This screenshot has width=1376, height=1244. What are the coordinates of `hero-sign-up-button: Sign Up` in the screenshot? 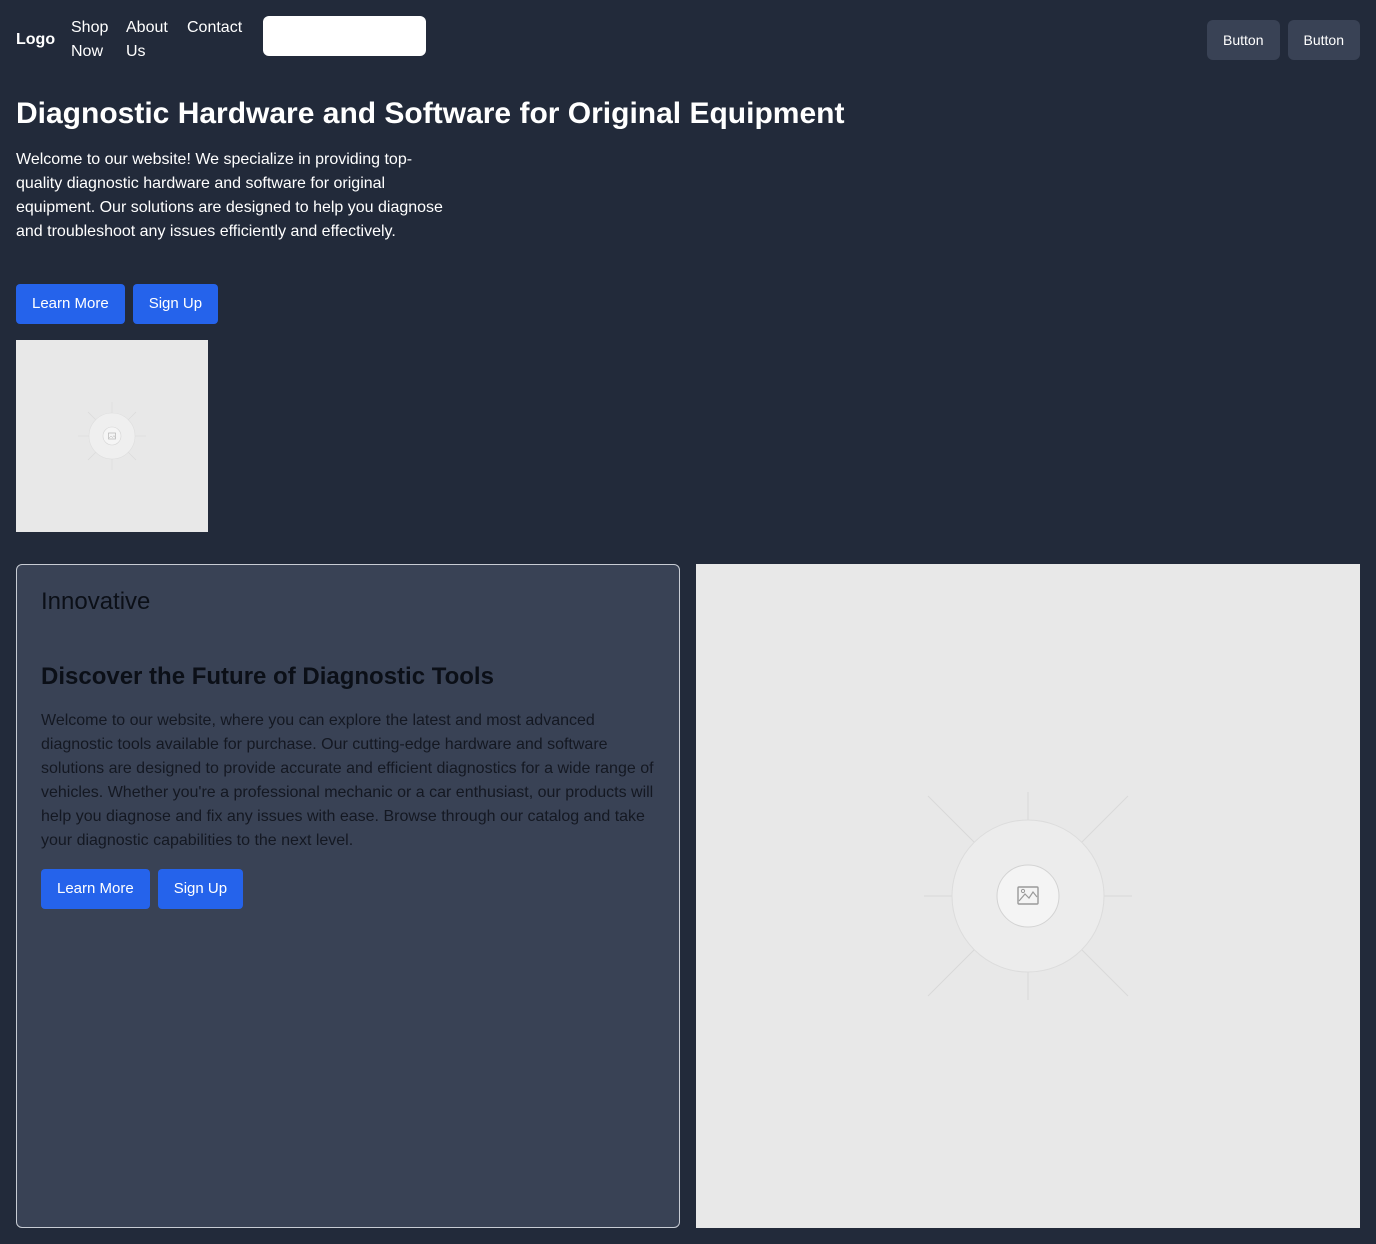 It's located at (175, 304).